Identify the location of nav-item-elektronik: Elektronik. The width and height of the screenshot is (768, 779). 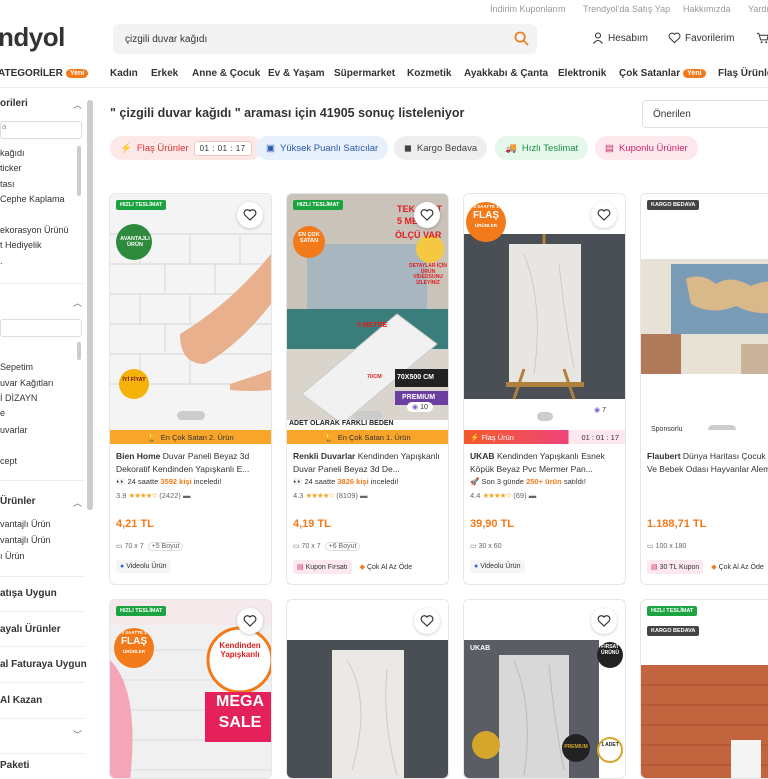
(582, 73).